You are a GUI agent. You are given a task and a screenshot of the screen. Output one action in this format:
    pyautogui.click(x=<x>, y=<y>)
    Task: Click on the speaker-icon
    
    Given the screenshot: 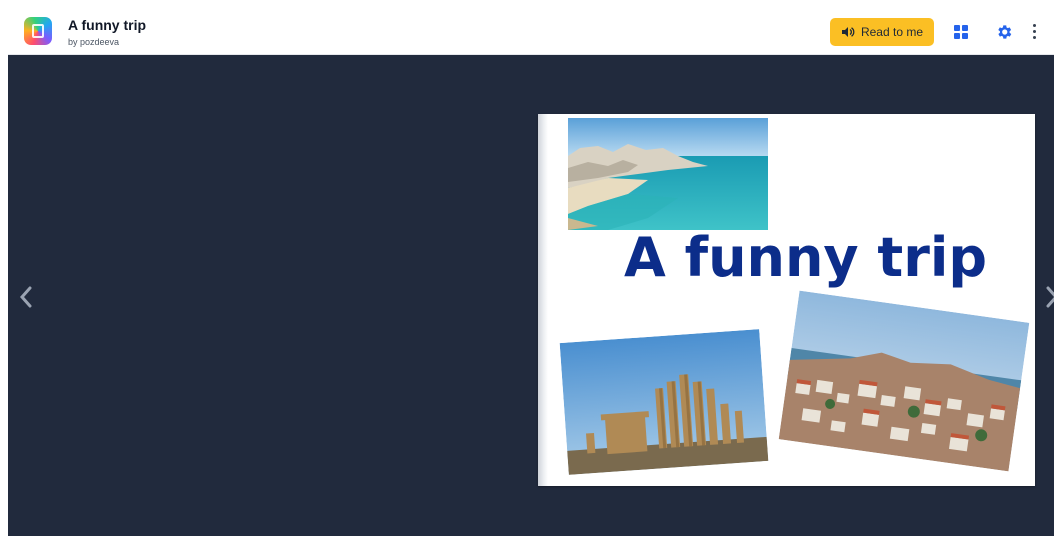 What is the action you would take?
    pyautogui.click(x=848, y=32)
    